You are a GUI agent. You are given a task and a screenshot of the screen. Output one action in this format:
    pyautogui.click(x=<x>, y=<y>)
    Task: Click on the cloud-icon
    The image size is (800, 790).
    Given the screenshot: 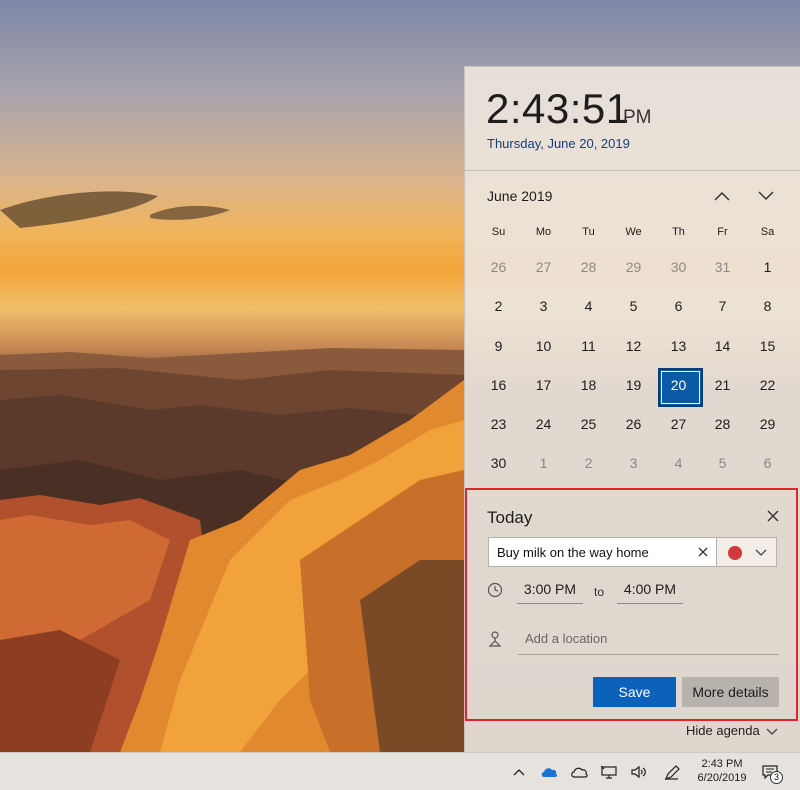 What is the action you would take?
    pyautogui.click(x=579, y=772)
    